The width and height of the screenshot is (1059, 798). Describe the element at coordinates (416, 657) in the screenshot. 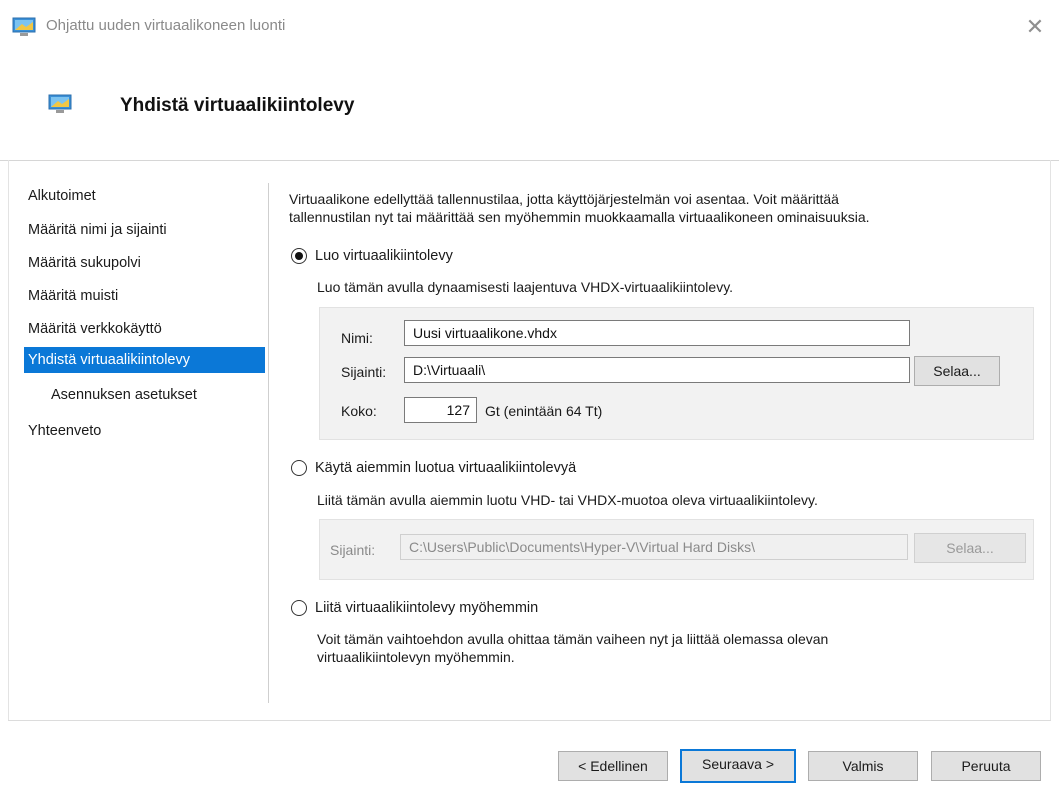

I see `later-description-line-2: virtuaalikiintolevyn myöhemmin.` at that location.